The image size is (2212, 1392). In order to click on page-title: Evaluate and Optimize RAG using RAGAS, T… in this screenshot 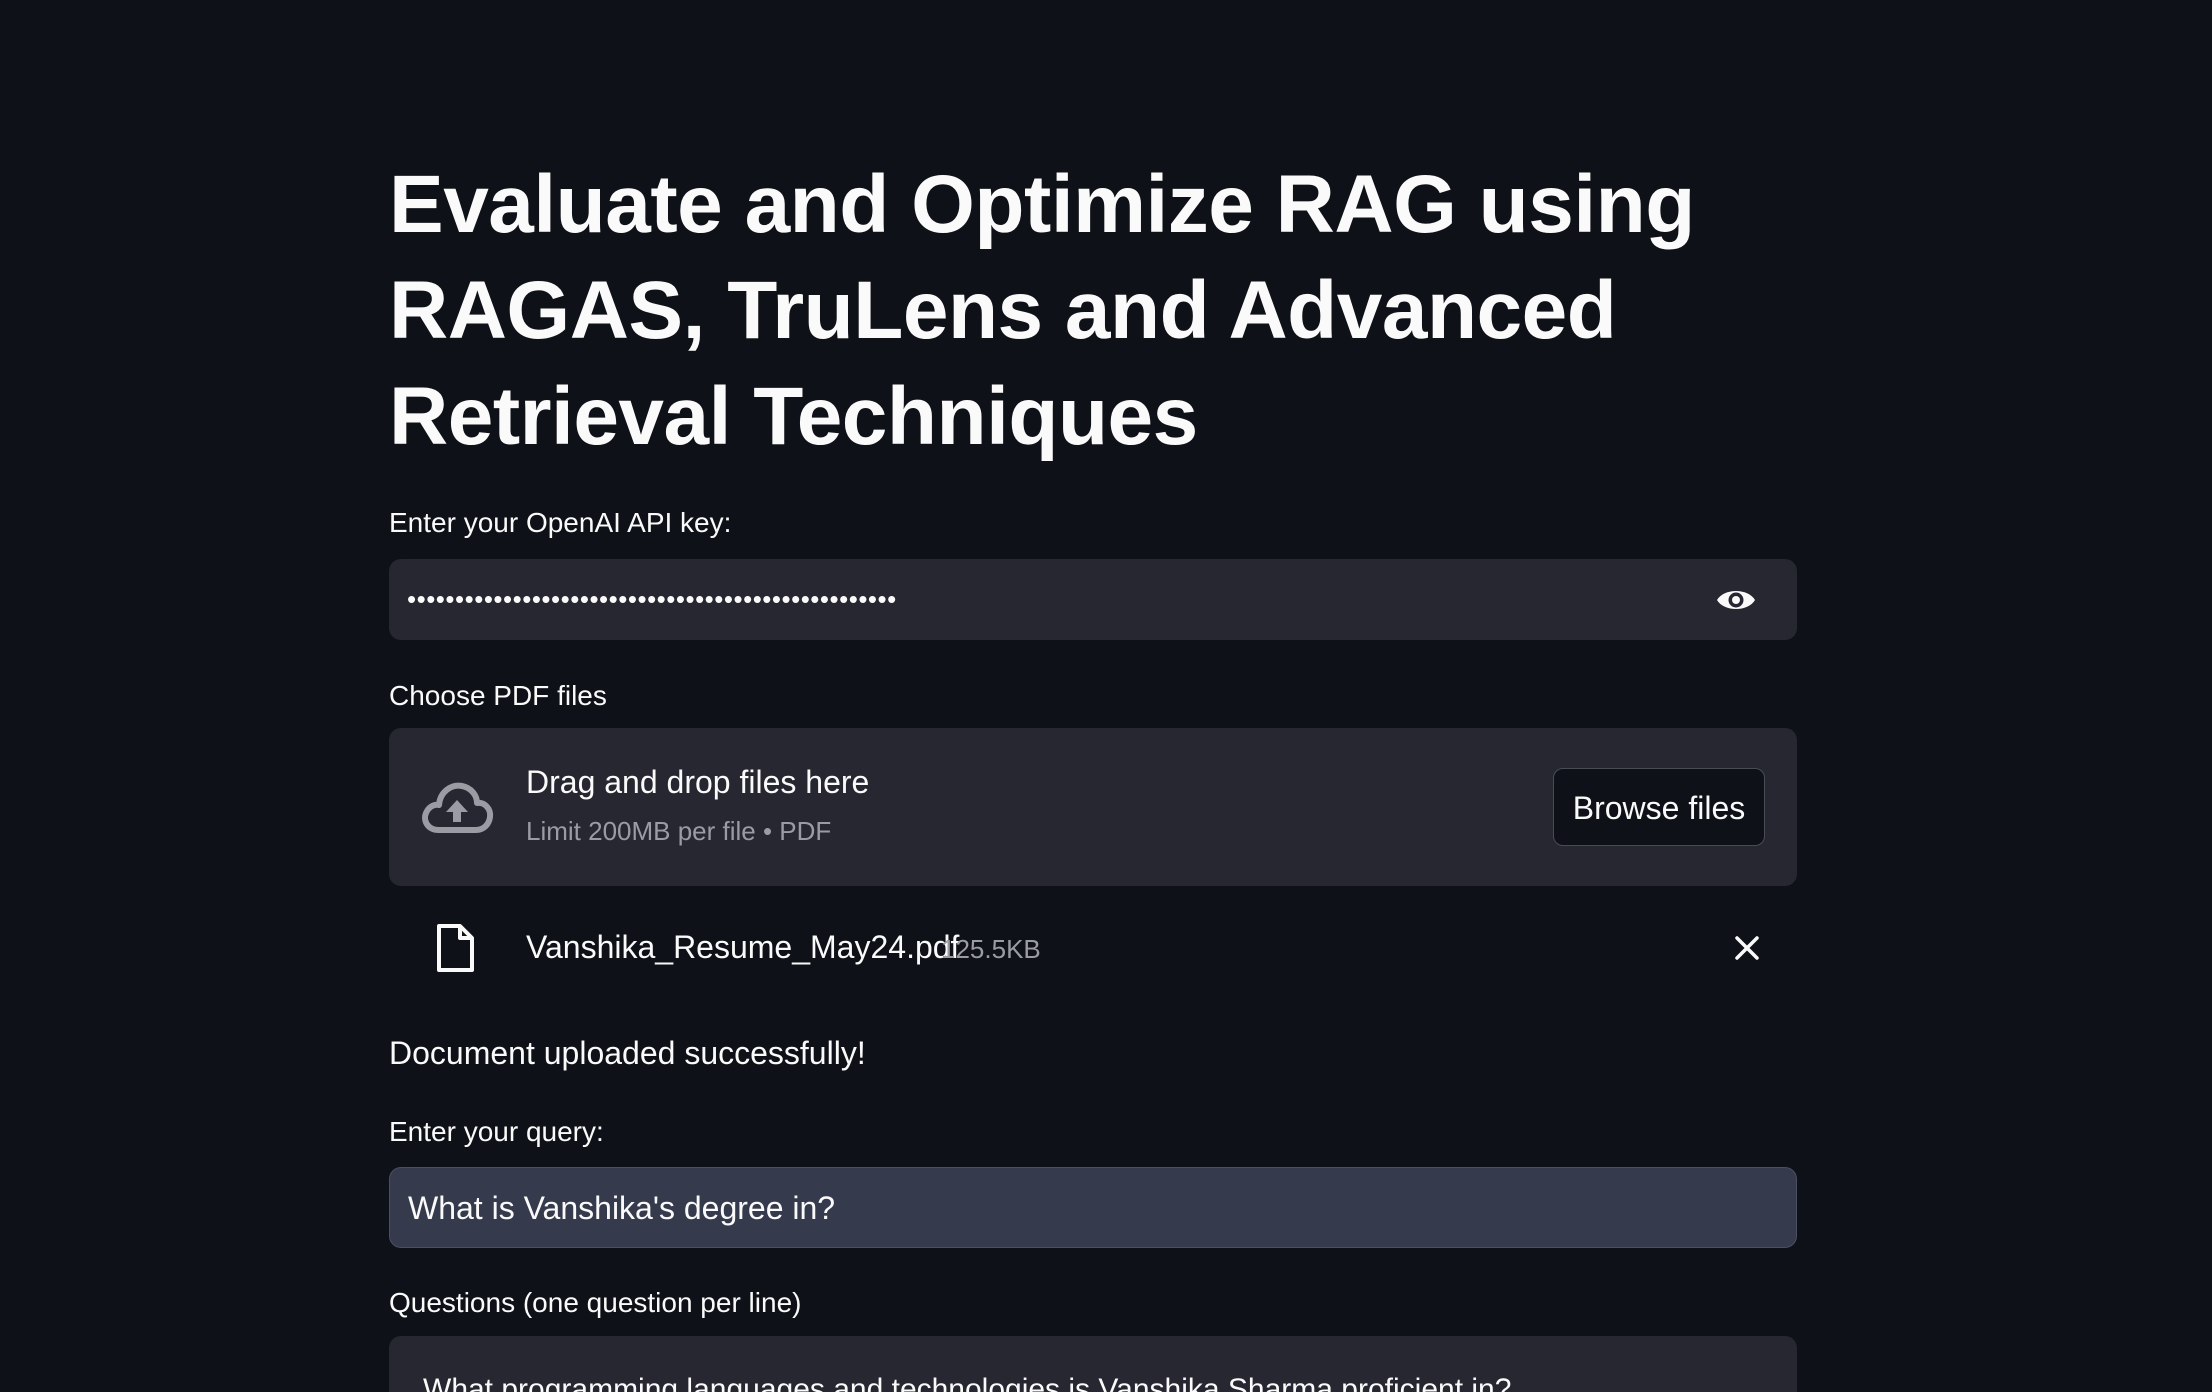, I will do `click(1042, 310)`.